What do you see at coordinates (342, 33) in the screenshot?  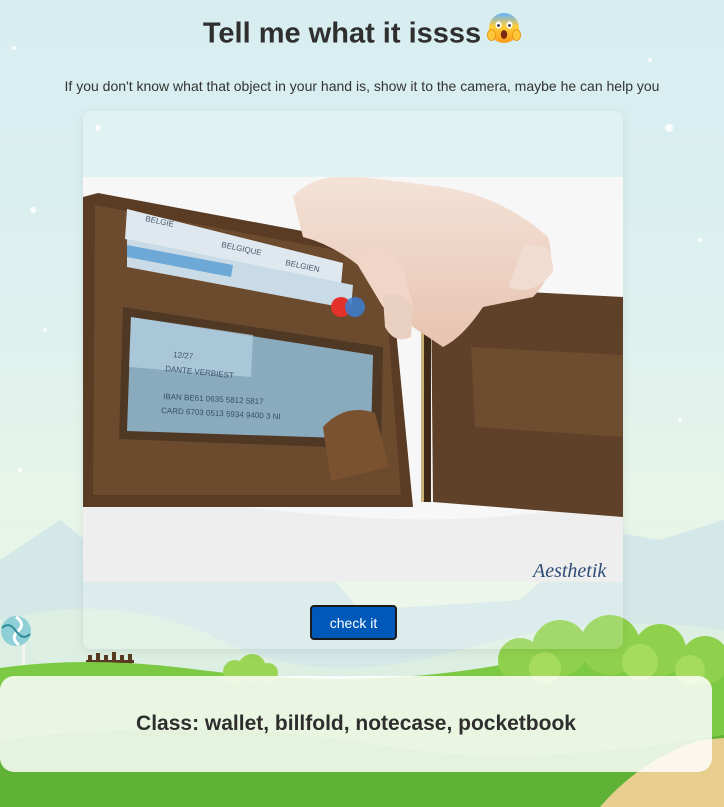 I see `page-title-text: Tell me what it issss` at bounding box center [342, 33].